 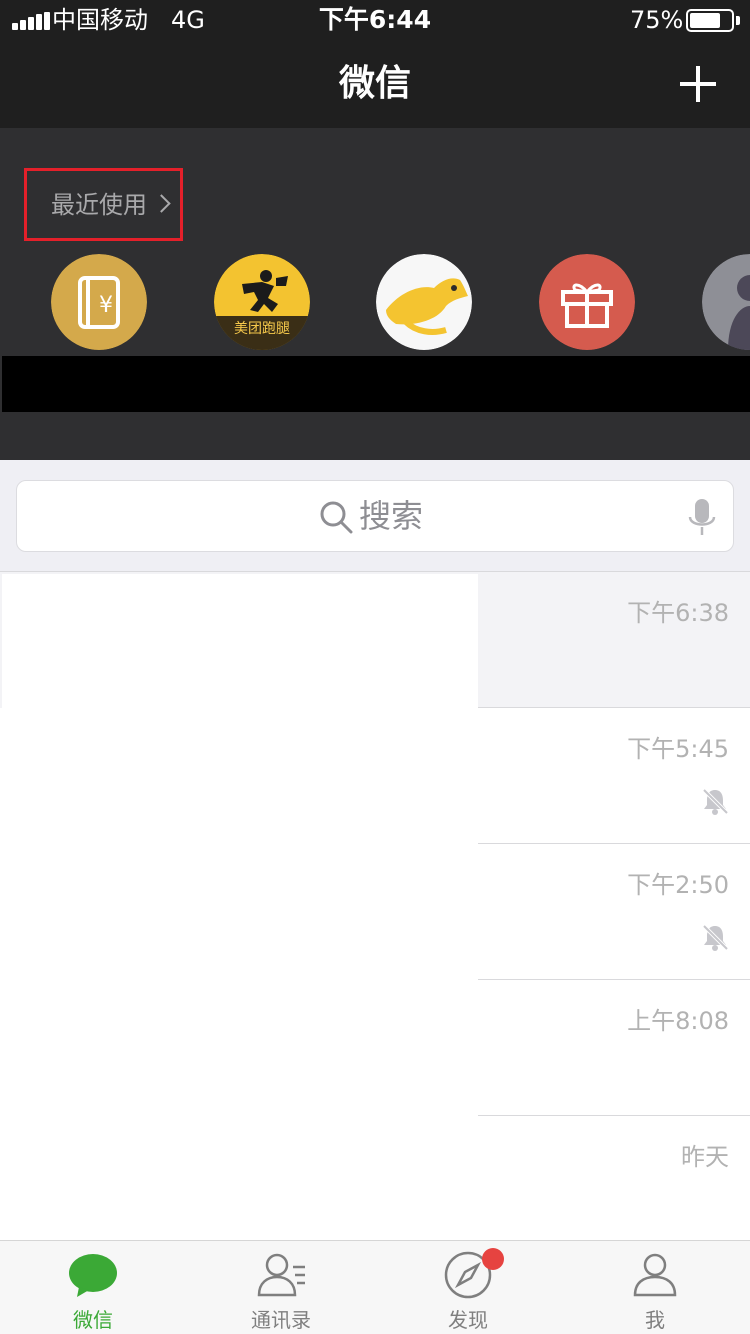 What do you see at coordinates (161, 203) in the screenshot?
I see `chevron-right-icon` at bounding box center [161, 203].